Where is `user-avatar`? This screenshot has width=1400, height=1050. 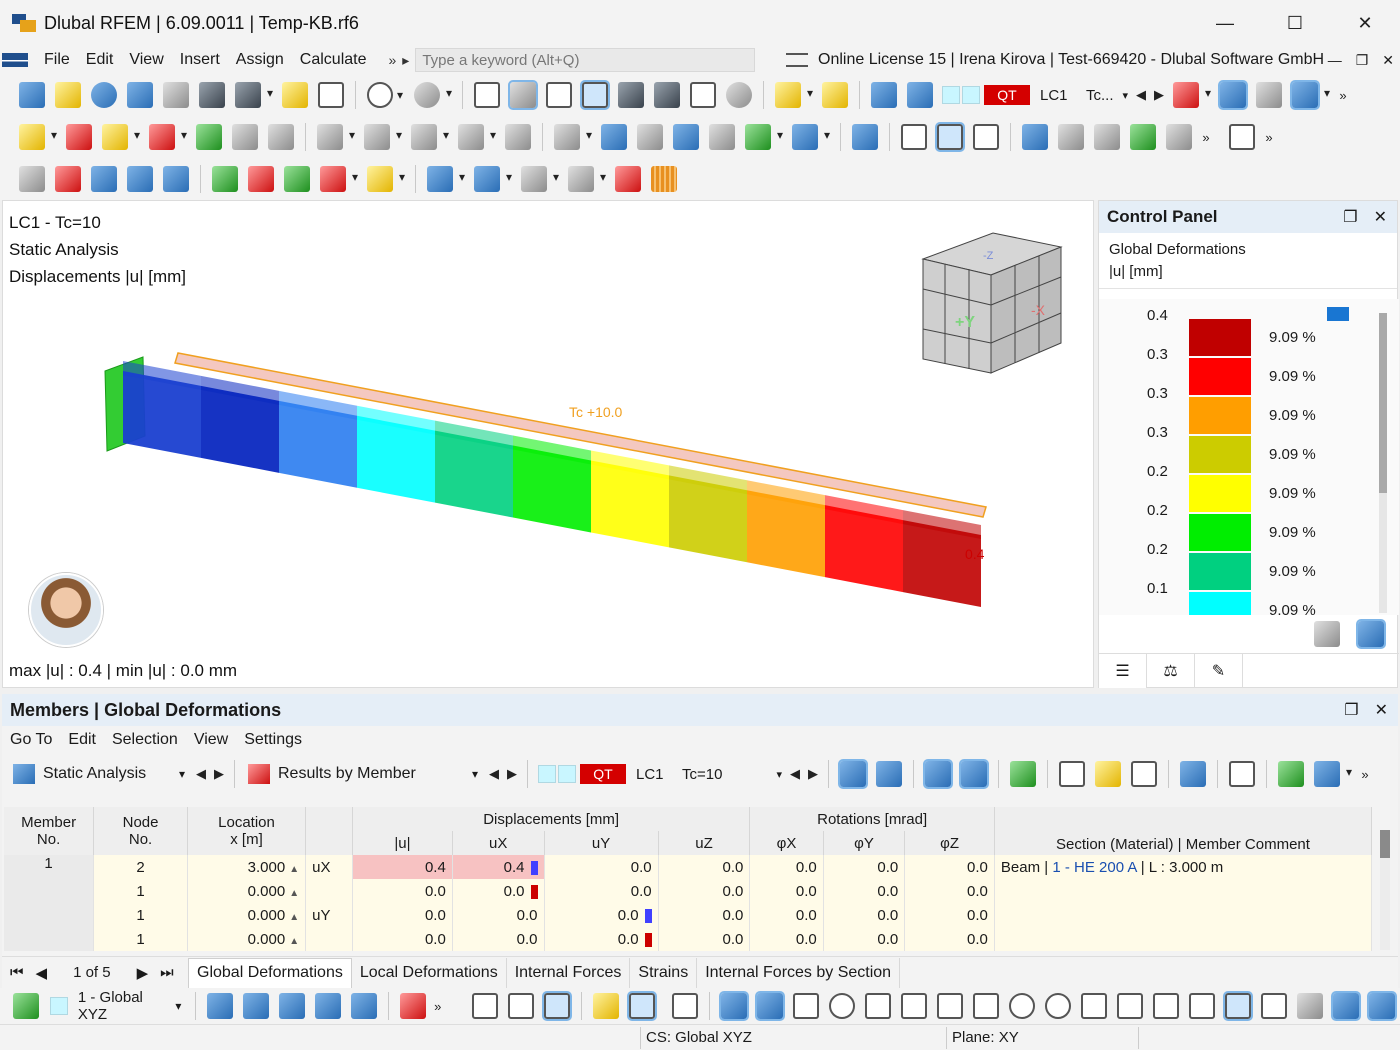 user-avatar is located at coordinates (66, 610).